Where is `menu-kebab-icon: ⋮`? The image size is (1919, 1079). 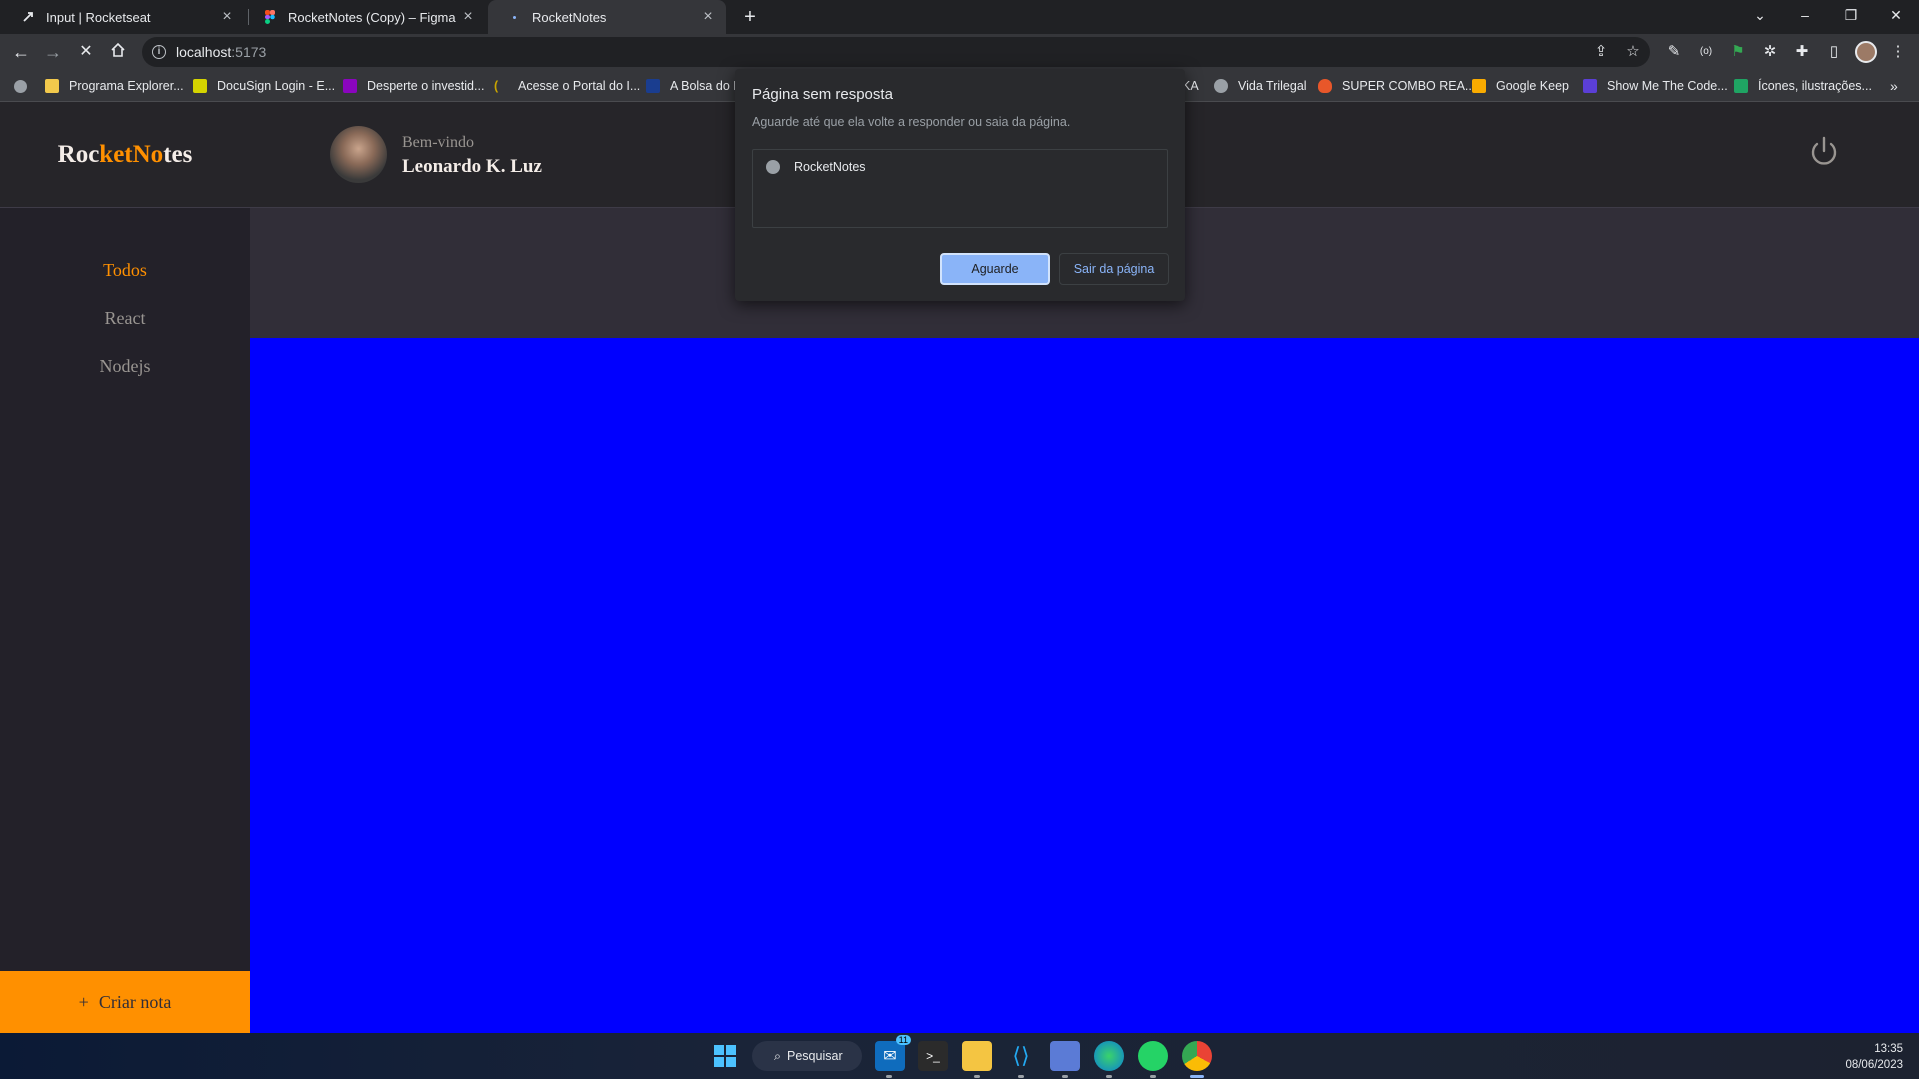
menu-kebab-icon: ⋮ is located at coordinates (1898, 52).